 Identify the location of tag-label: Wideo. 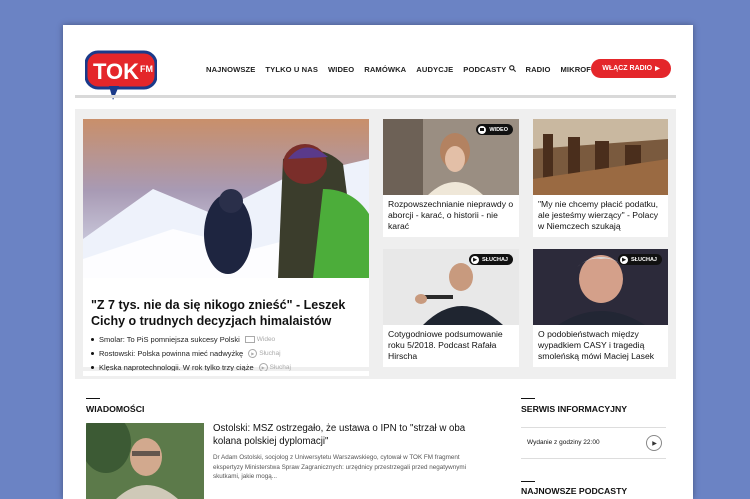
(266, 339).